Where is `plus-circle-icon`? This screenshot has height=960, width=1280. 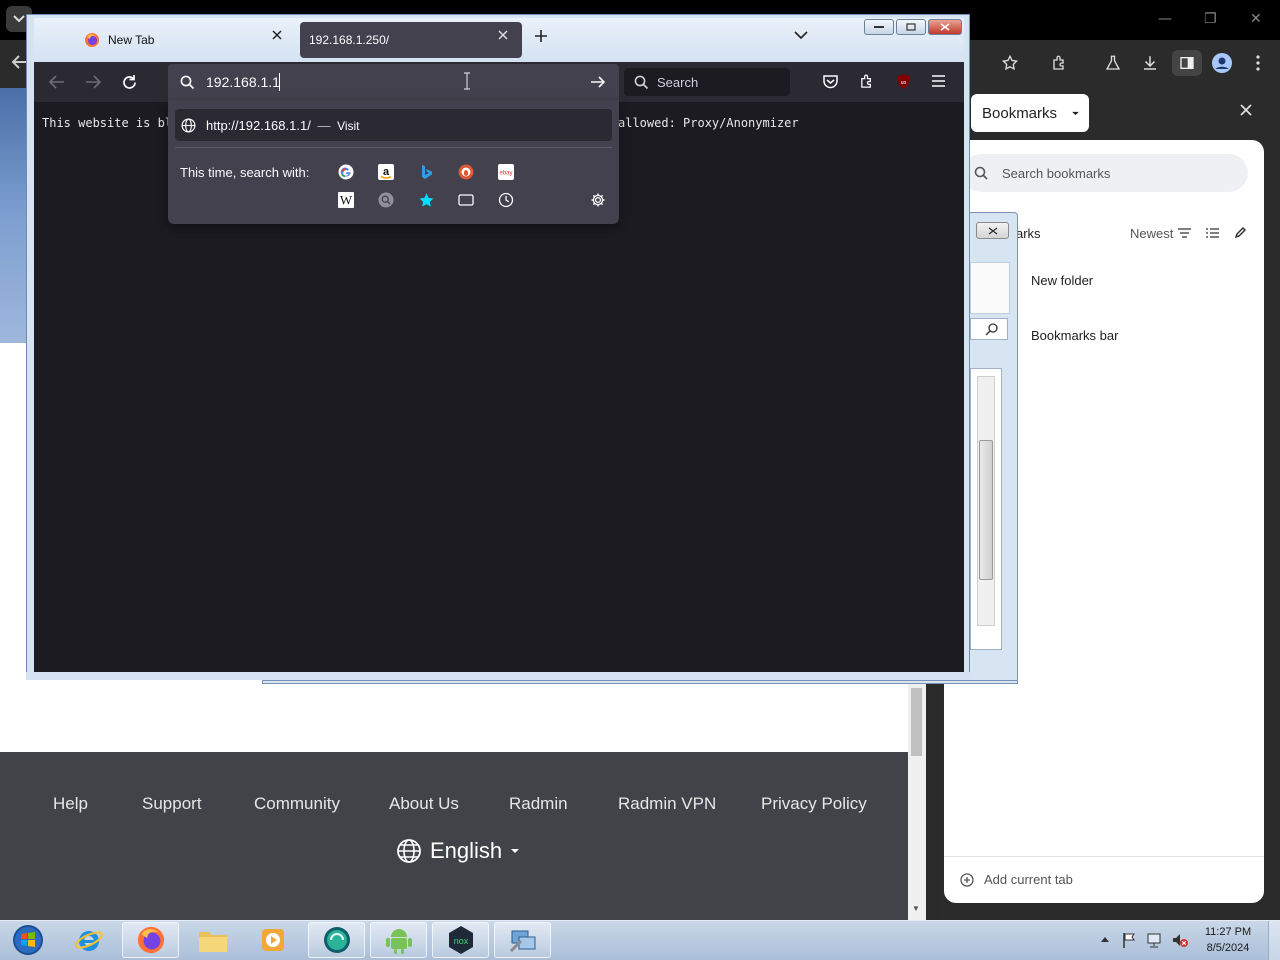 plus-circle-icon is located at coordinates (967, 879).